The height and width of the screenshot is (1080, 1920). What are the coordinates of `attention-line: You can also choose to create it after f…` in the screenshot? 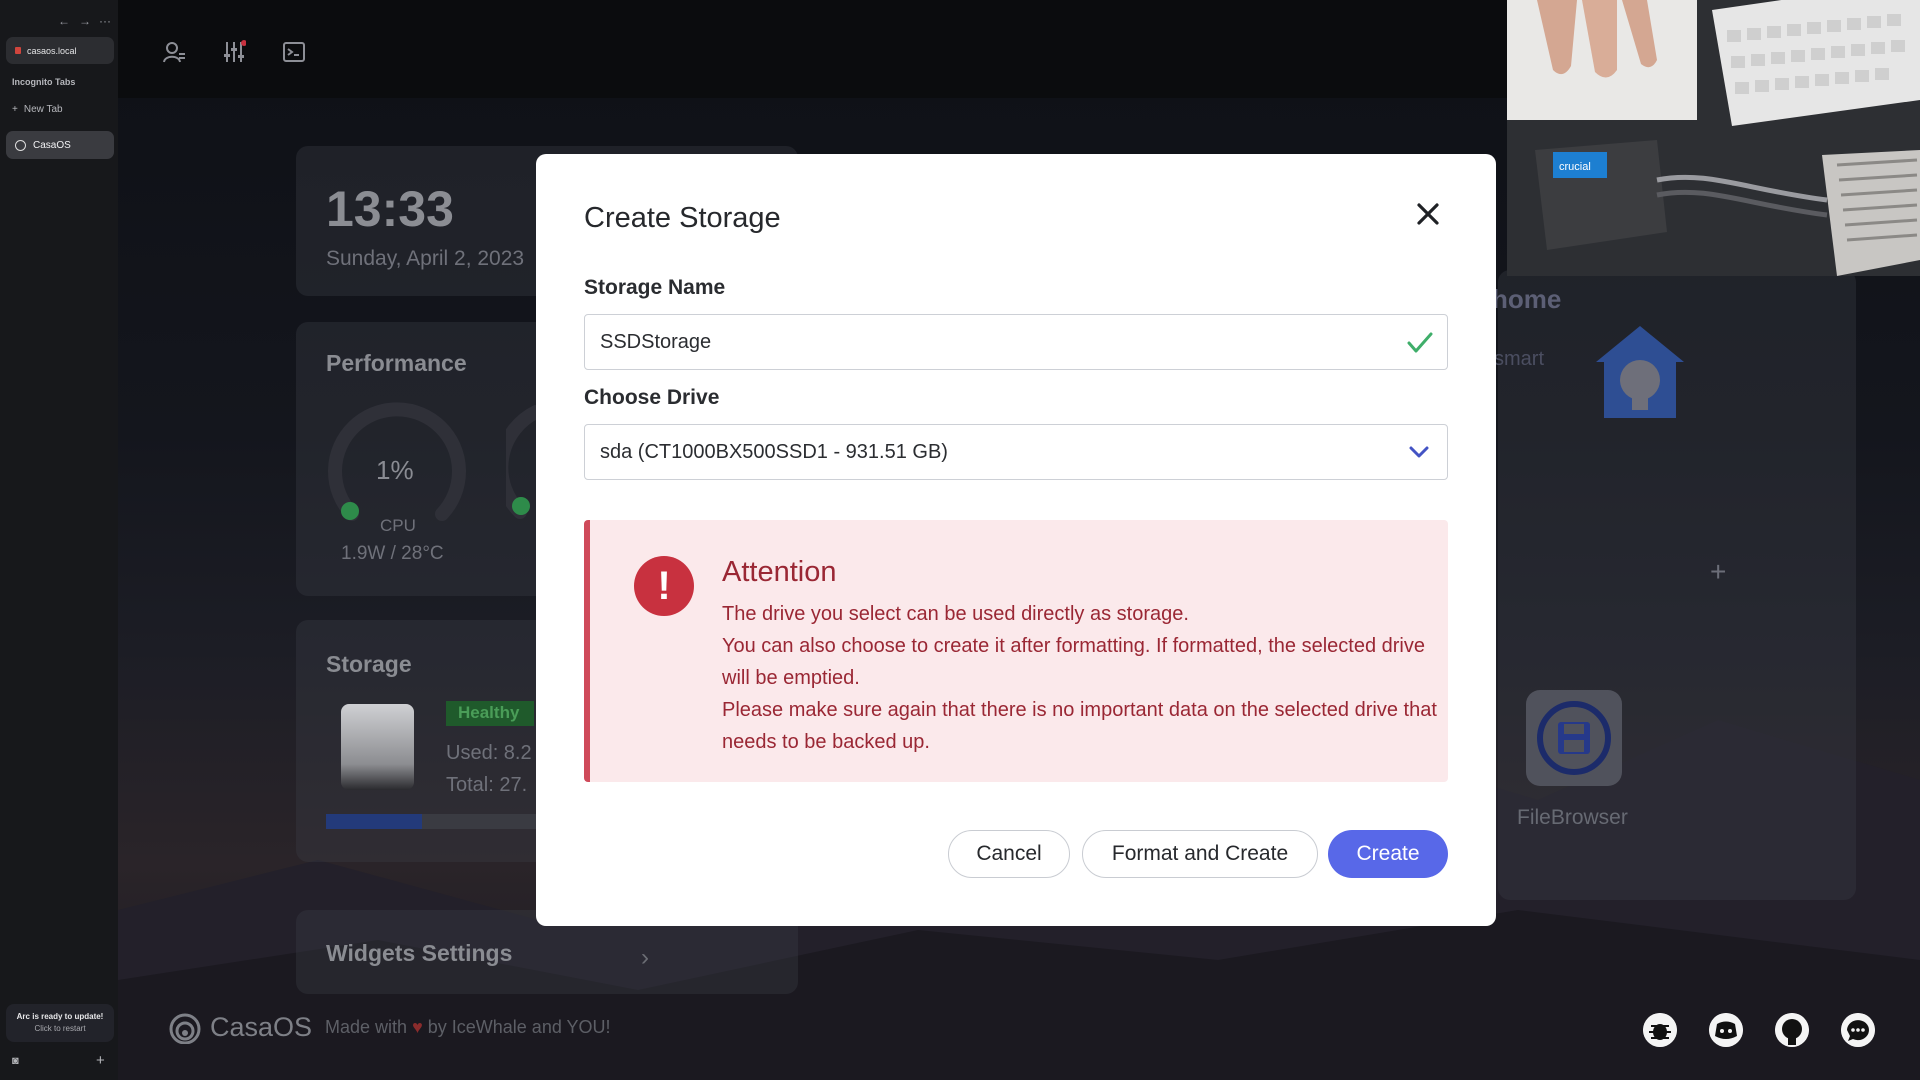 It's located at (1073, 662).